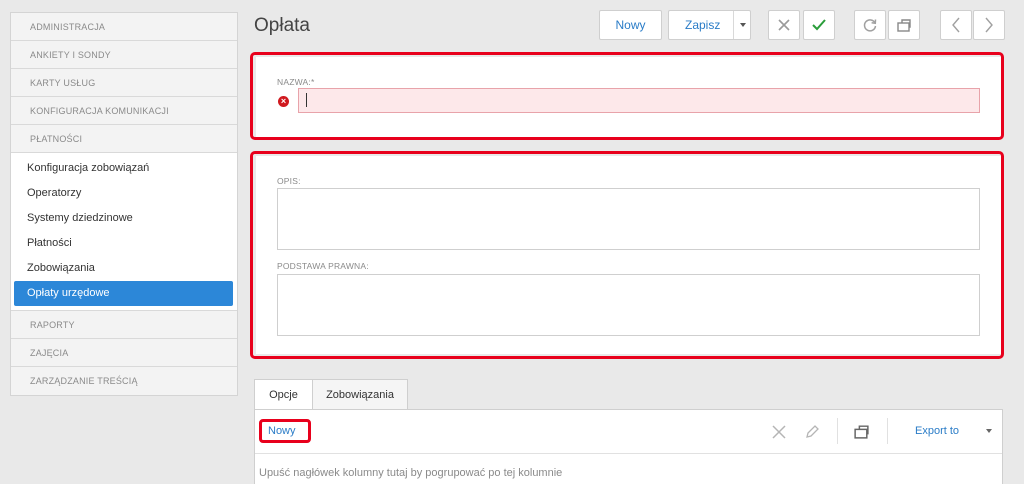 Image resolution: width=1024 pixels, height=484 pixels. Describe the element at coordinates (812, 432) in the screenshot. I see `edit-icon` at that location.